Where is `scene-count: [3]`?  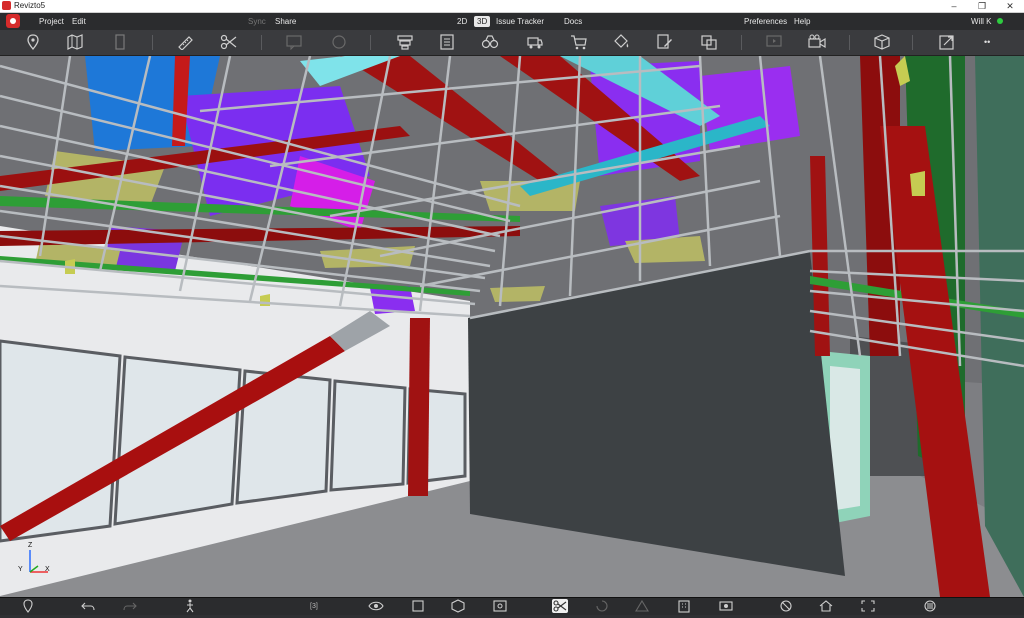
scene-count: [3] is located at coordinates (314, 606).